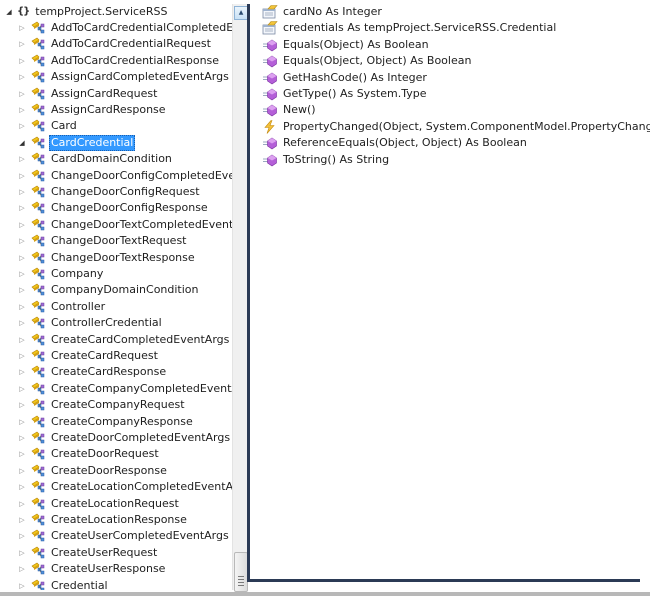  What do you see at coordinates (92, 569) in the screenshot?
I see `tree-item: ▷ CreateUserResponse` at bounding box center [92, 569].